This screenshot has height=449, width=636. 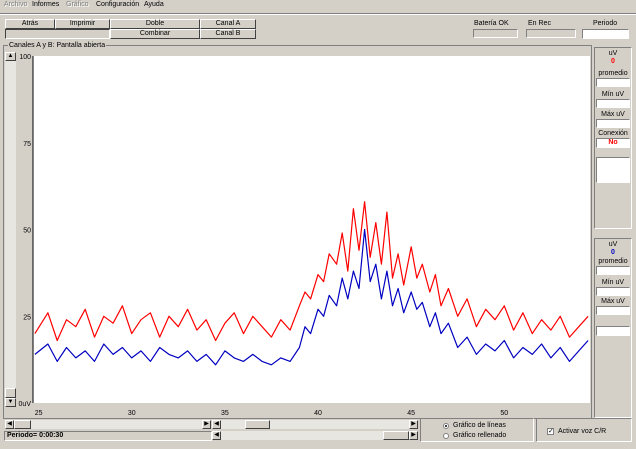 What do you see at coordinates (613, 143) in the screenshot?
I see `connection-value: No` at bounding box center [613, 143].